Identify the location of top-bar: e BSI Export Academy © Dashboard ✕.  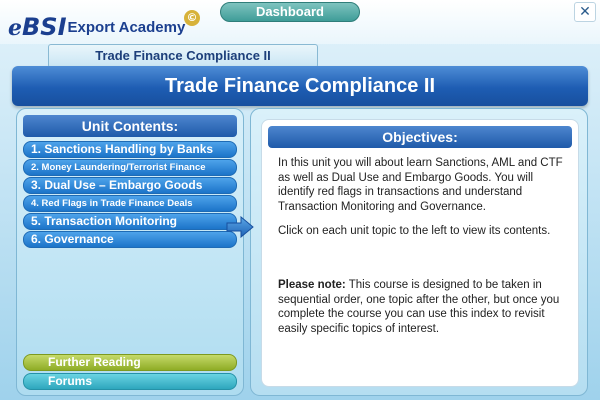
(300, 22).